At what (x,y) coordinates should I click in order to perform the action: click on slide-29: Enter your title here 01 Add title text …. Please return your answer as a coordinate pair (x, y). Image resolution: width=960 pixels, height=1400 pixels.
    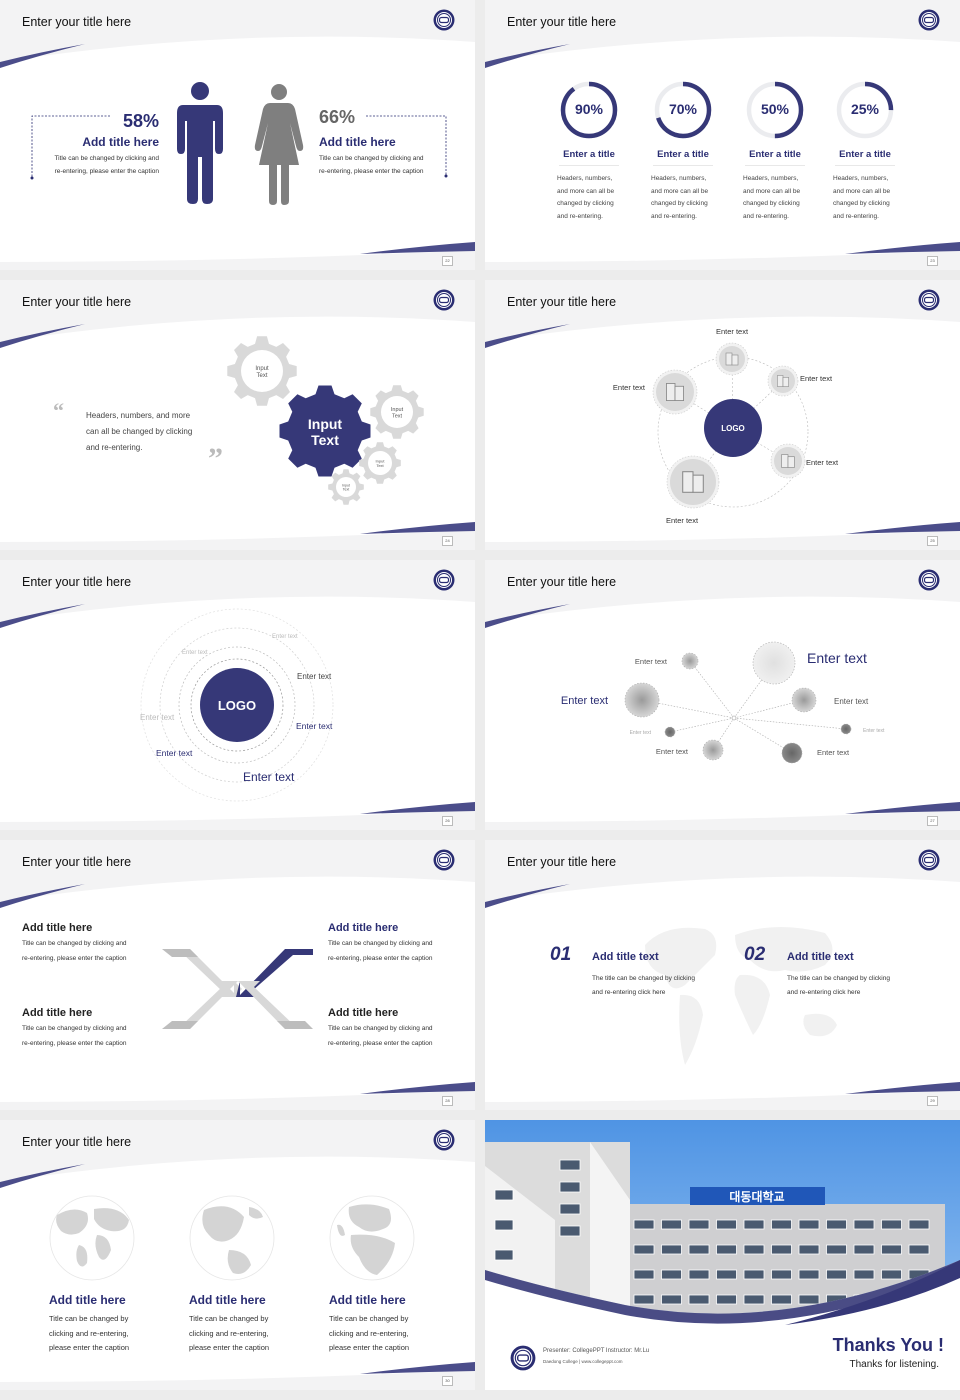
    Looking at the image, I should click on (722, 975).